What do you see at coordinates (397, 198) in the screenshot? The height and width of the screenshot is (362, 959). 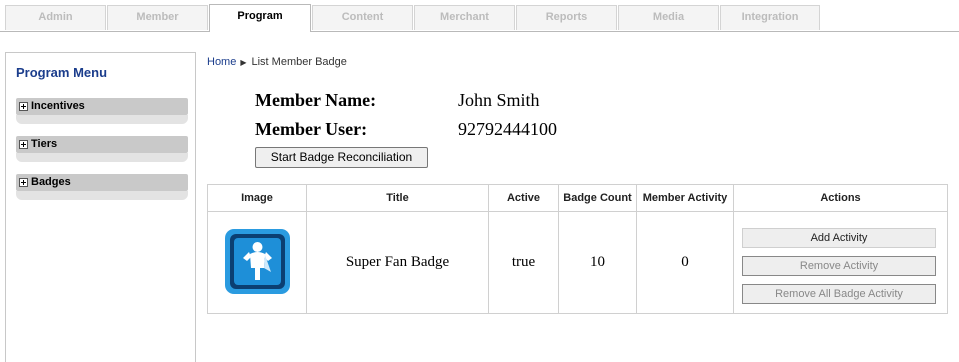 I see `column-header-title: Title` at bounding box center [397, 198].